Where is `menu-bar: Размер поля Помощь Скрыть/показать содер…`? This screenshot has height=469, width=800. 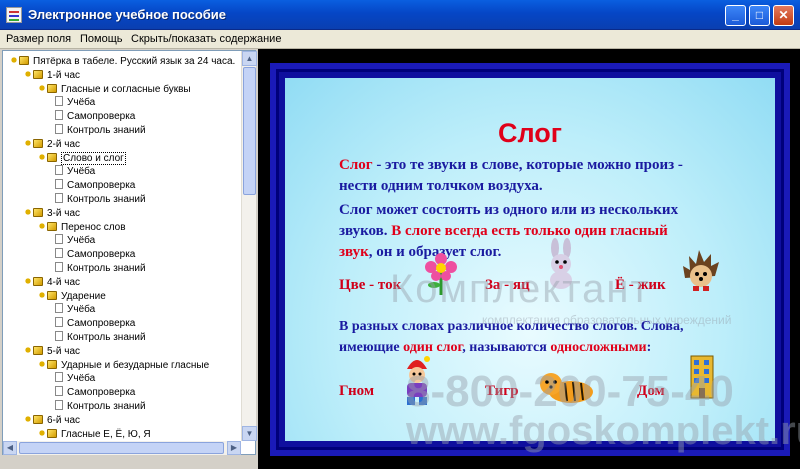
menu-bar: Размер поля Помощь Скрыть/показать содер… is located at coordinates (400, 39).